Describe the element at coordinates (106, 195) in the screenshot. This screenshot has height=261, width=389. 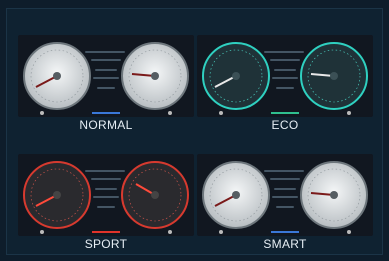
I see `cluster-sport` at that location.